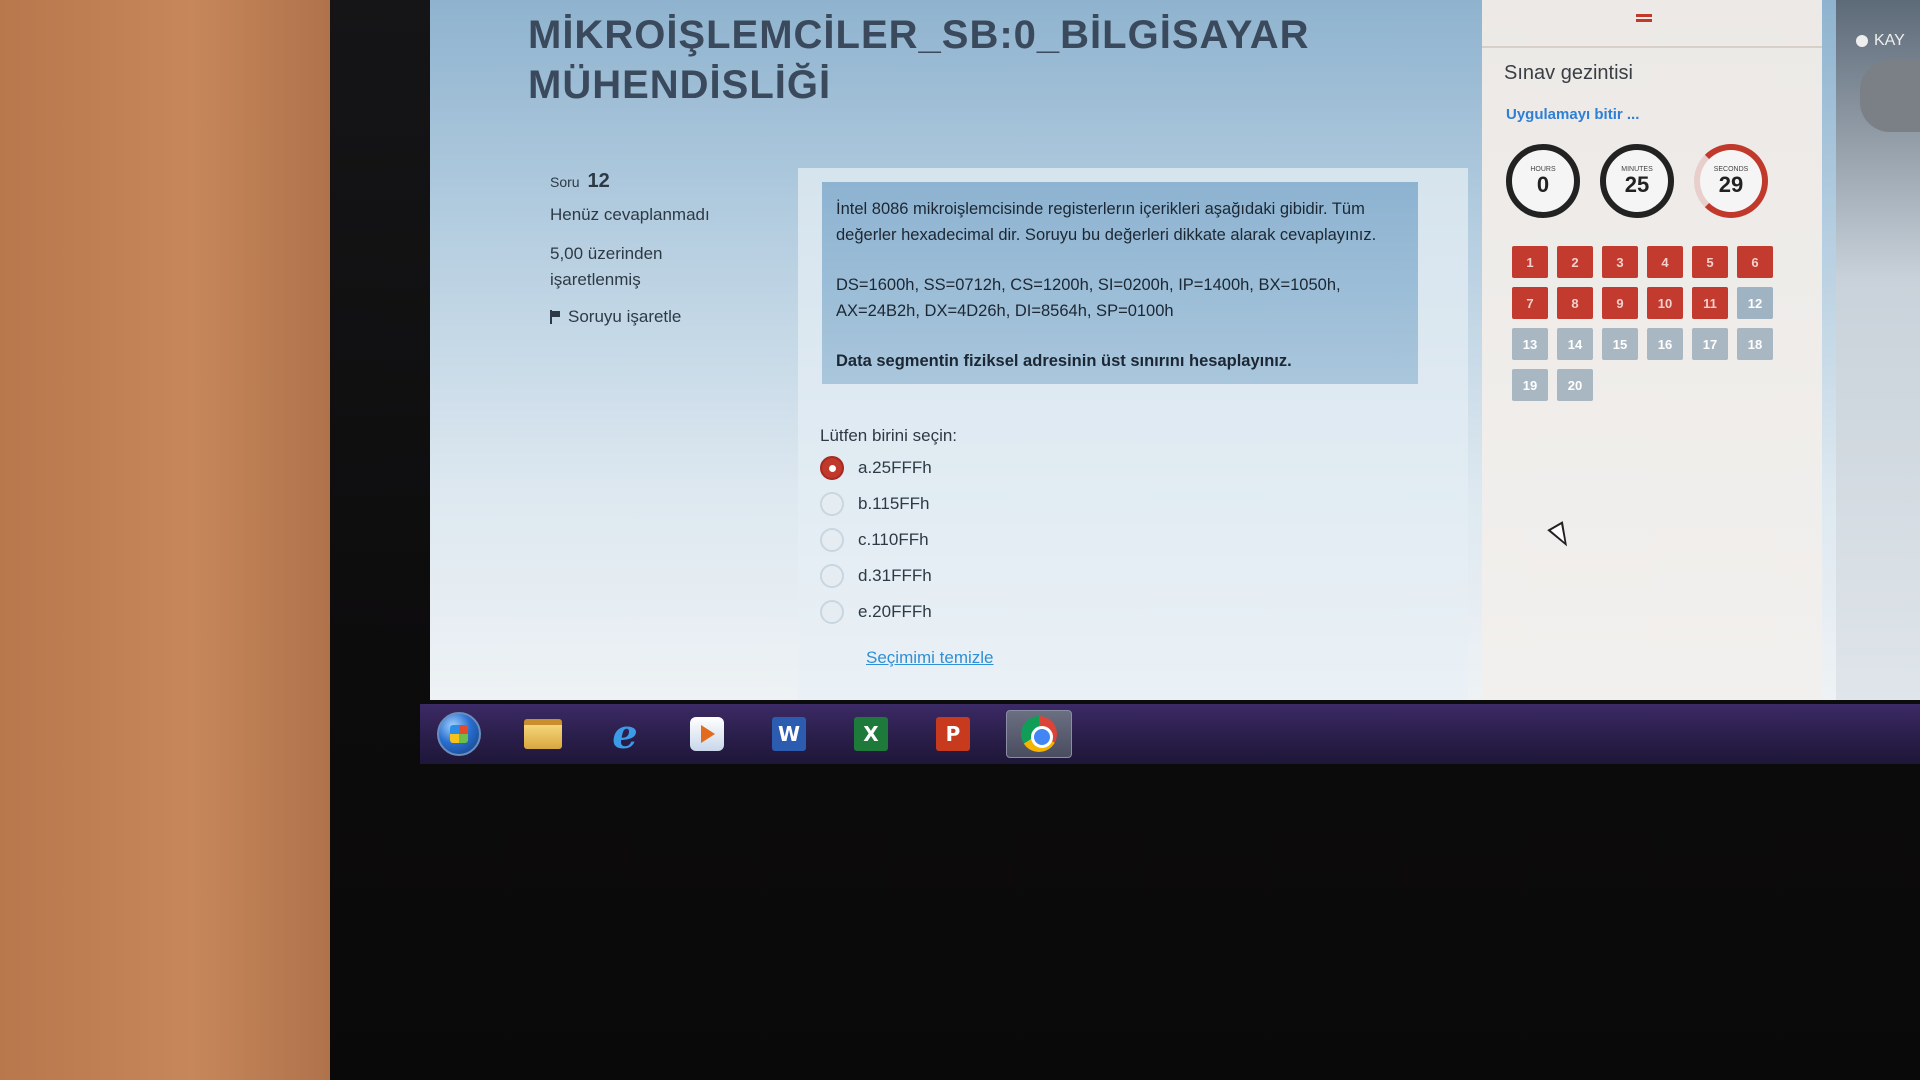 Image resolution: width=1920 pixels, height=1080 pixels. What do you see at coordinates (1755, 303) in the screenshot?
I see `question-nav-button: 12` at bounding box center [1755, 303].